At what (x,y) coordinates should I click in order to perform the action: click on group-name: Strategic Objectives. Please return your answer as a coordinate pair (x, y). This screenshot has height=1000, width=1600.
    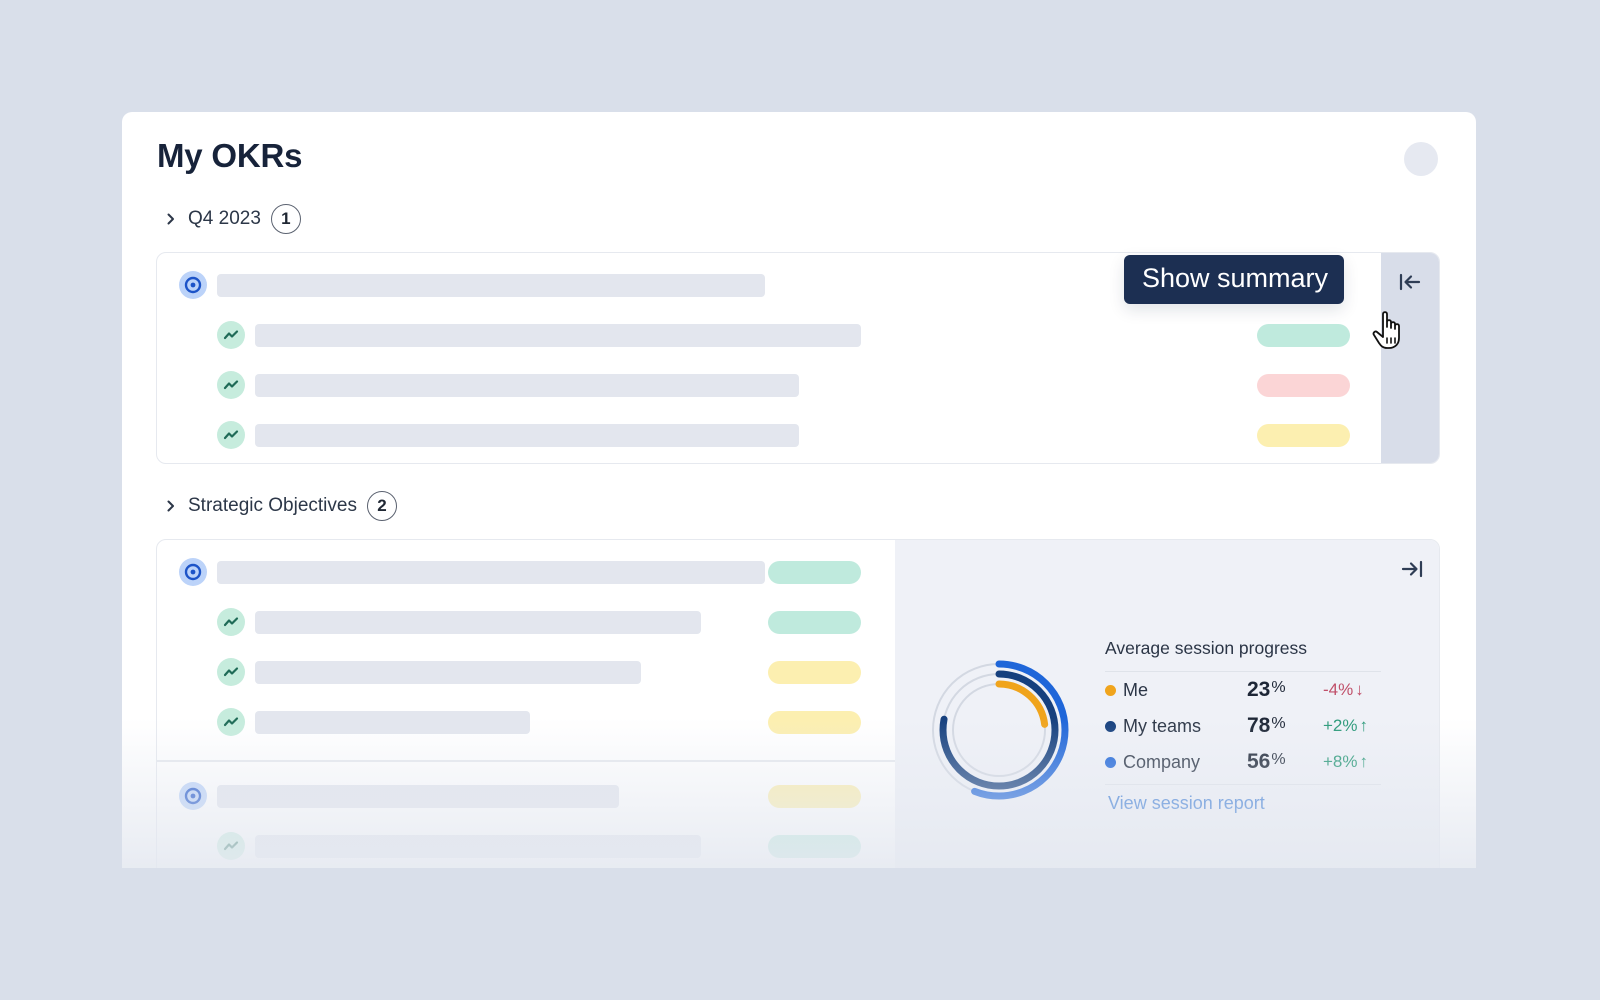
    Looking at the image, I should click on (272, 505).